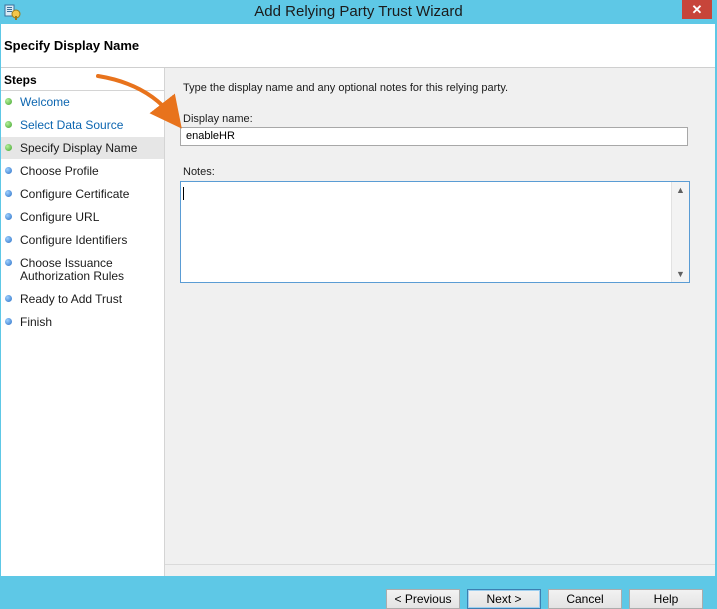 The height and width of the screenshot is (609, 717). What do you see at coordinates (20, 80) in the screenshot?
I see `steps-title: Steps` at bounding box center [20, 80].